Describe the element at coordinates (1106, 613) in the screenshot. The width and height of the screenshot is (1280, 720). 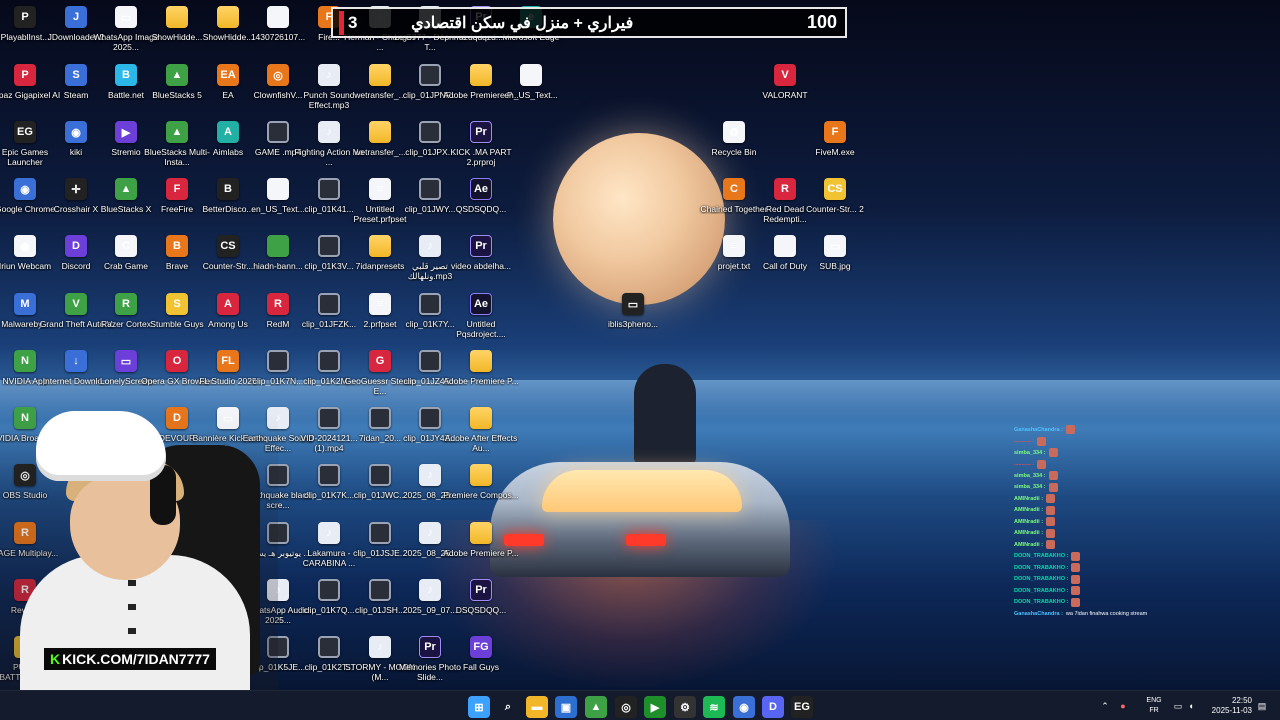
I see `chat-text: wa 7idan finahwa cooking stream` at that location.